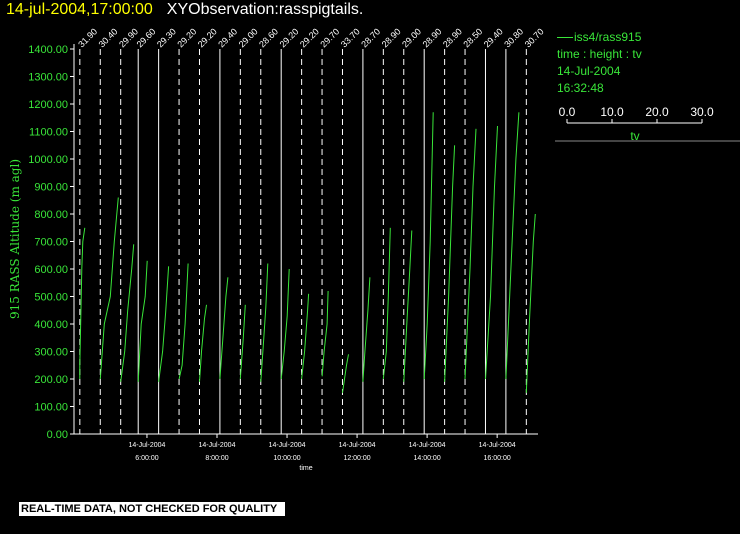 This screenshot has height=534, width=740. I want to click on scale-tick-label: 20.0, so click(657, 112).